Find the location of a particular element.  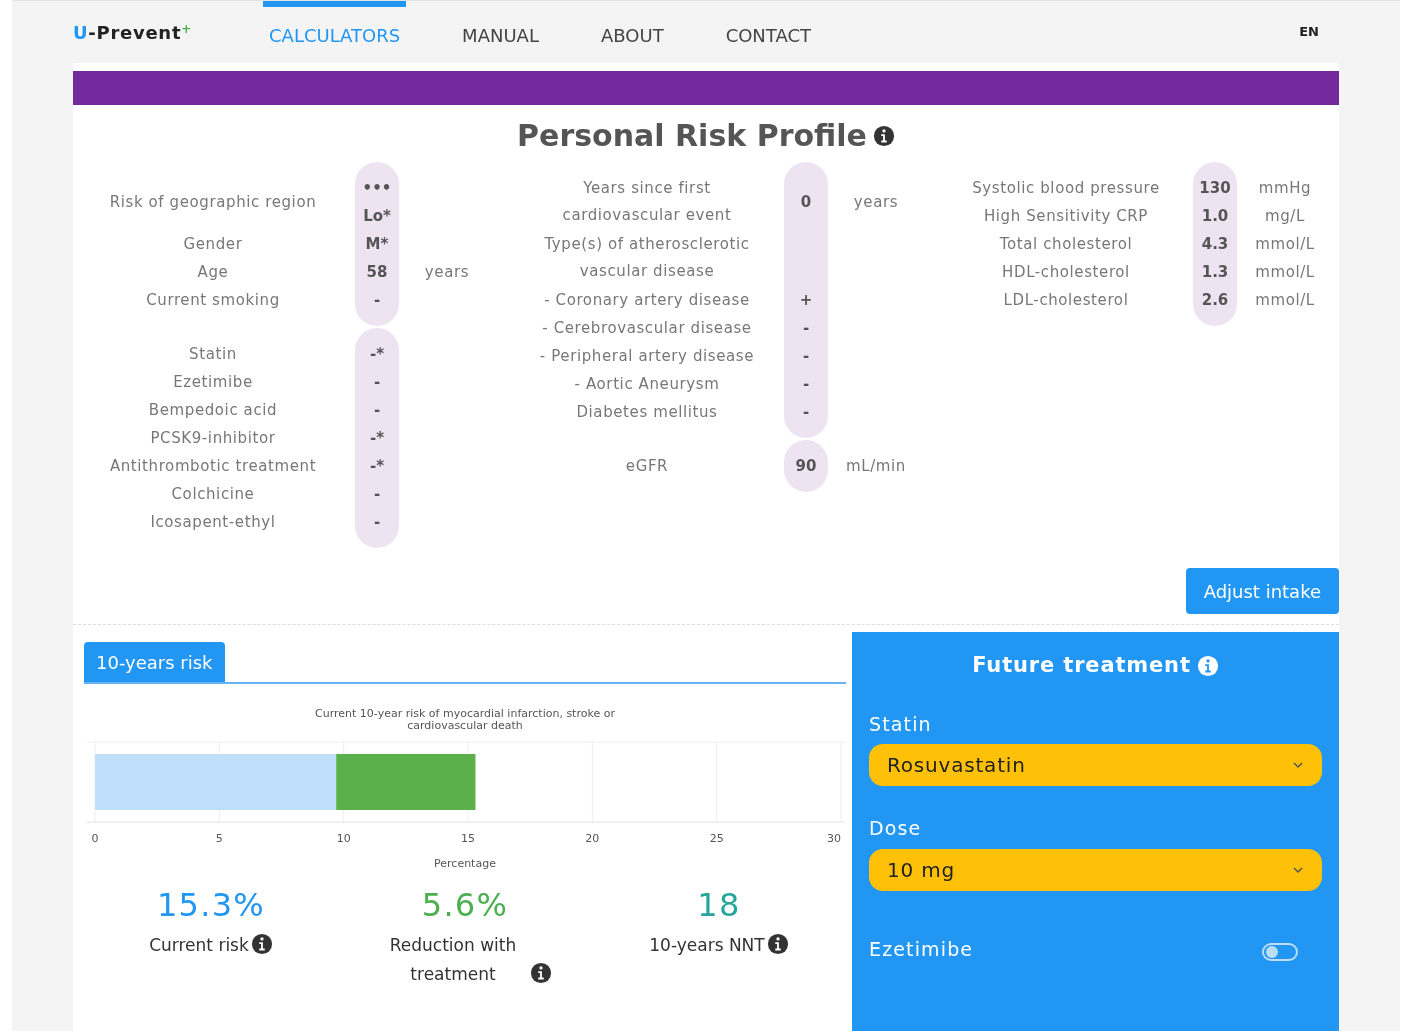

field-label: - Aortic Aneurysm is located at coordinates (647, 384).